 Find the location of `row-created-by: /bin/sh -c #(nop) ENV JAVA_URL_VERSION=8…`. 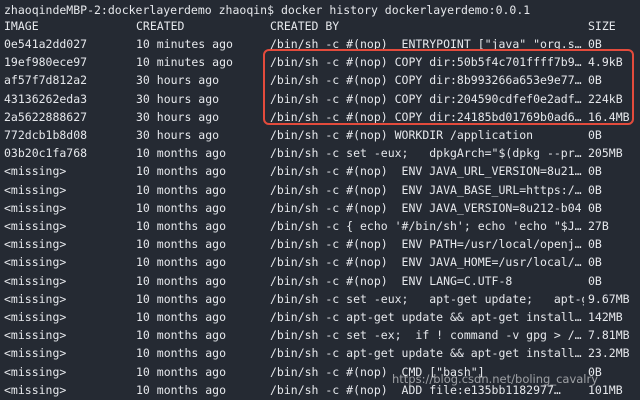

row-created-by: /bin/sh -c #(nop) ENV JAVA_URL_VERSION=8… is located at coordinates (426, 171).